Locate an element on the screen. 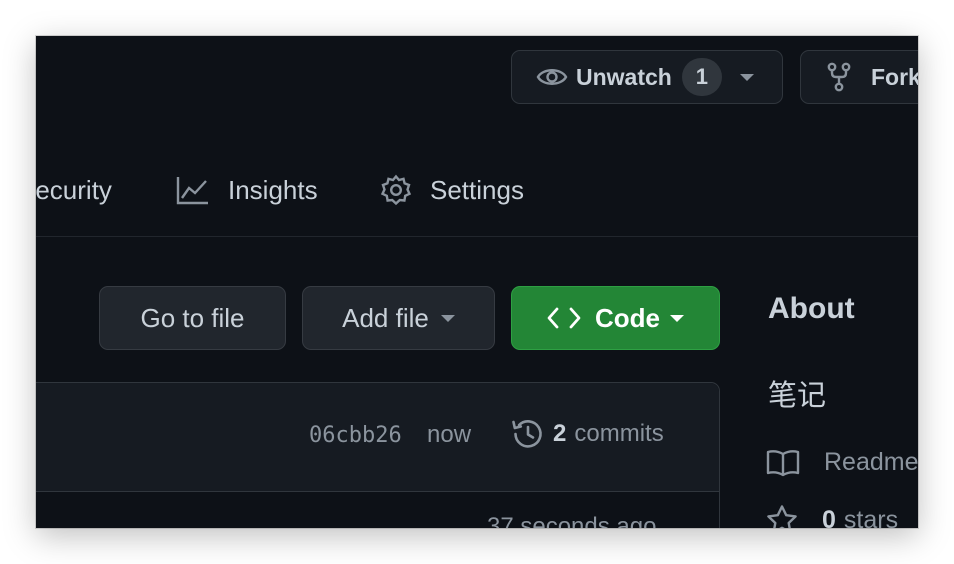 The image size is (954, 564). unwatch-label: Unwatch is located at coordinates (624, 76).